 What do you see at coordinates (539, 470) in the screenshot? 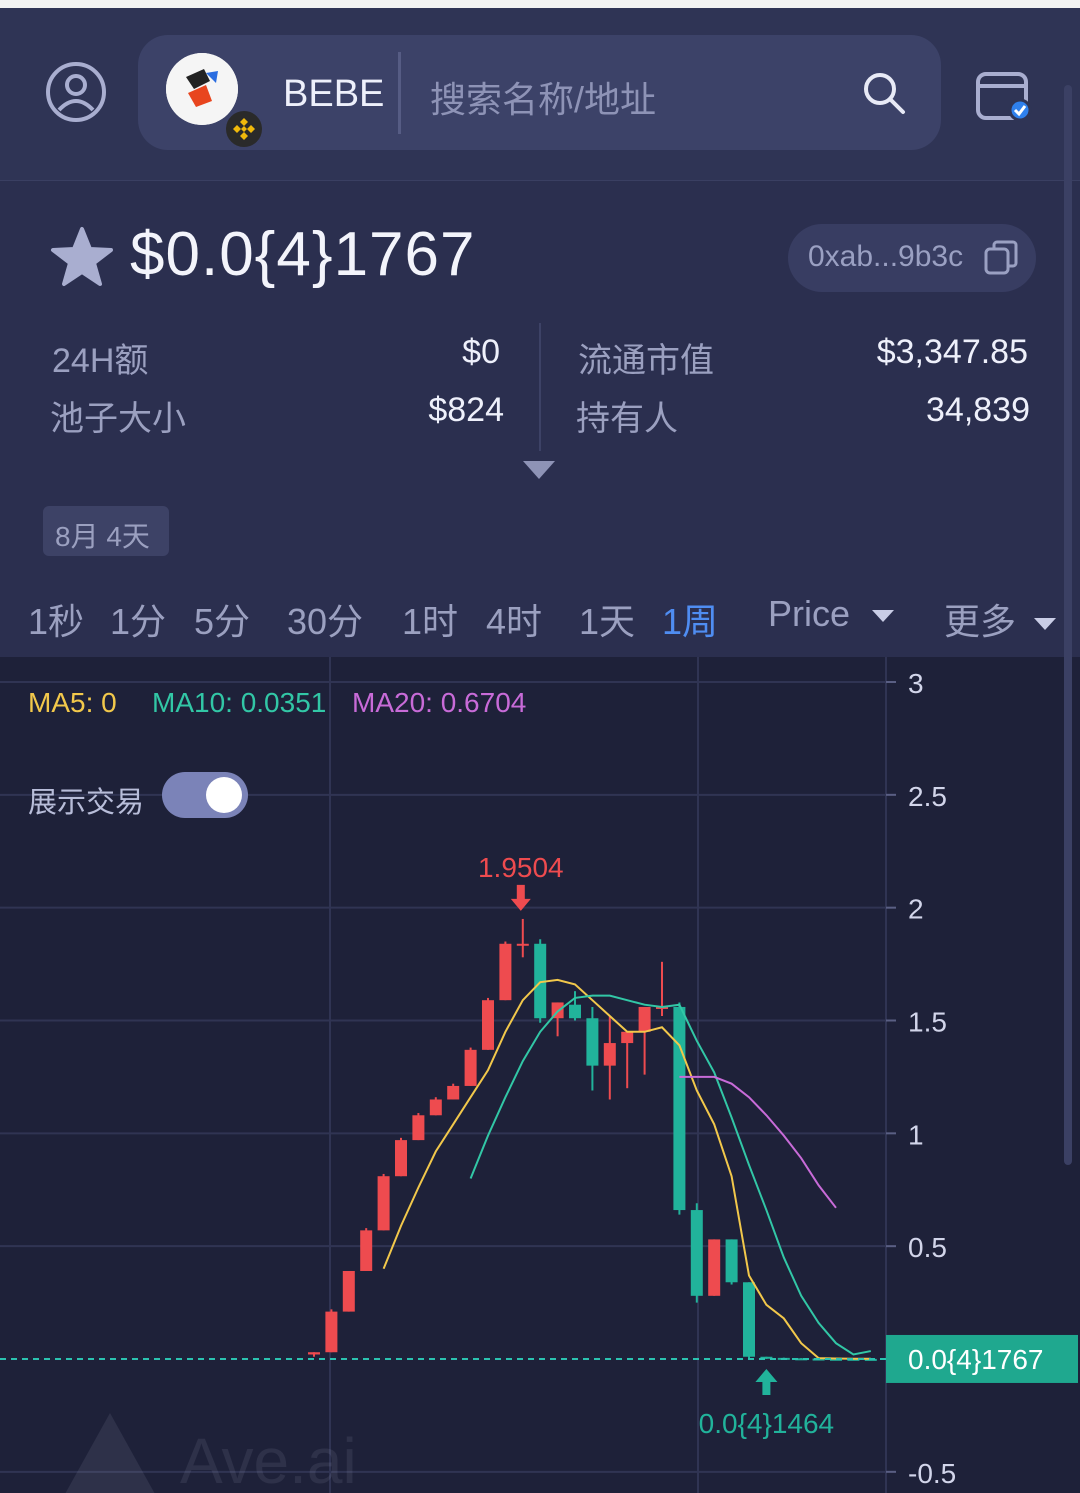
I see `expand-stats-icon` at bounding box center [539, 470].